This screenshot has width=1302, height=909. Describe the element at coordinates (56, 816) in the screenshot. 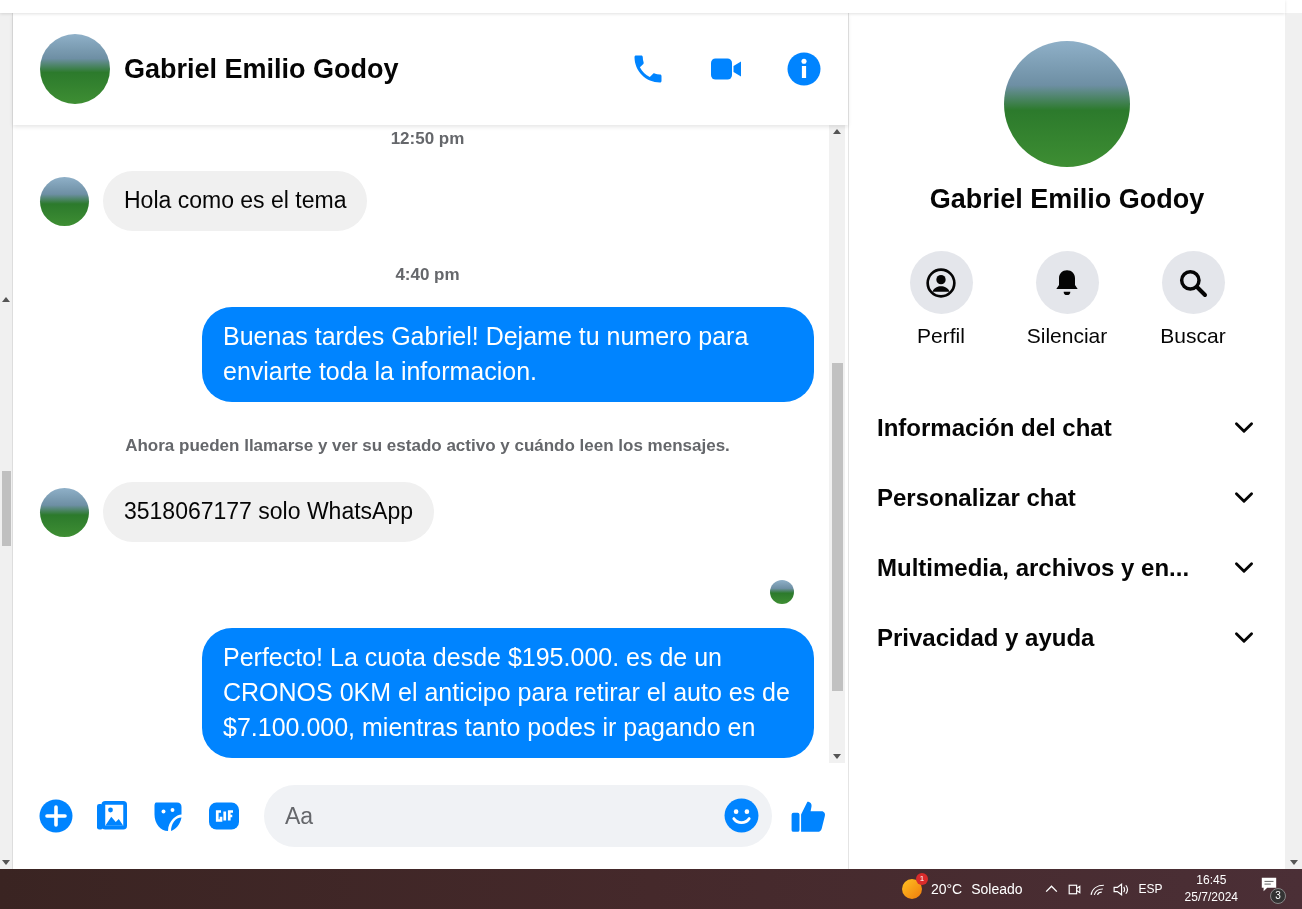

I see `plus-icon` at that location.